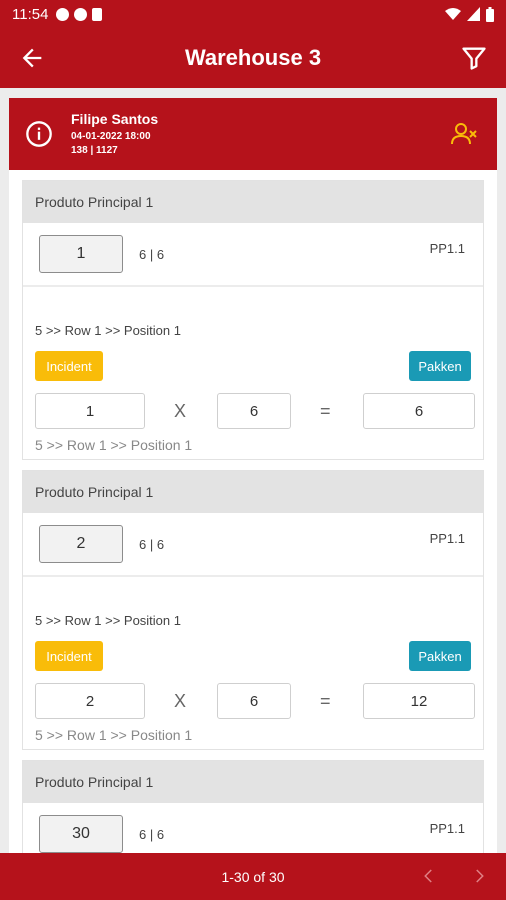 This screenshot has width=506, height=900. I want to click on signal-icon, so click(473, 14).